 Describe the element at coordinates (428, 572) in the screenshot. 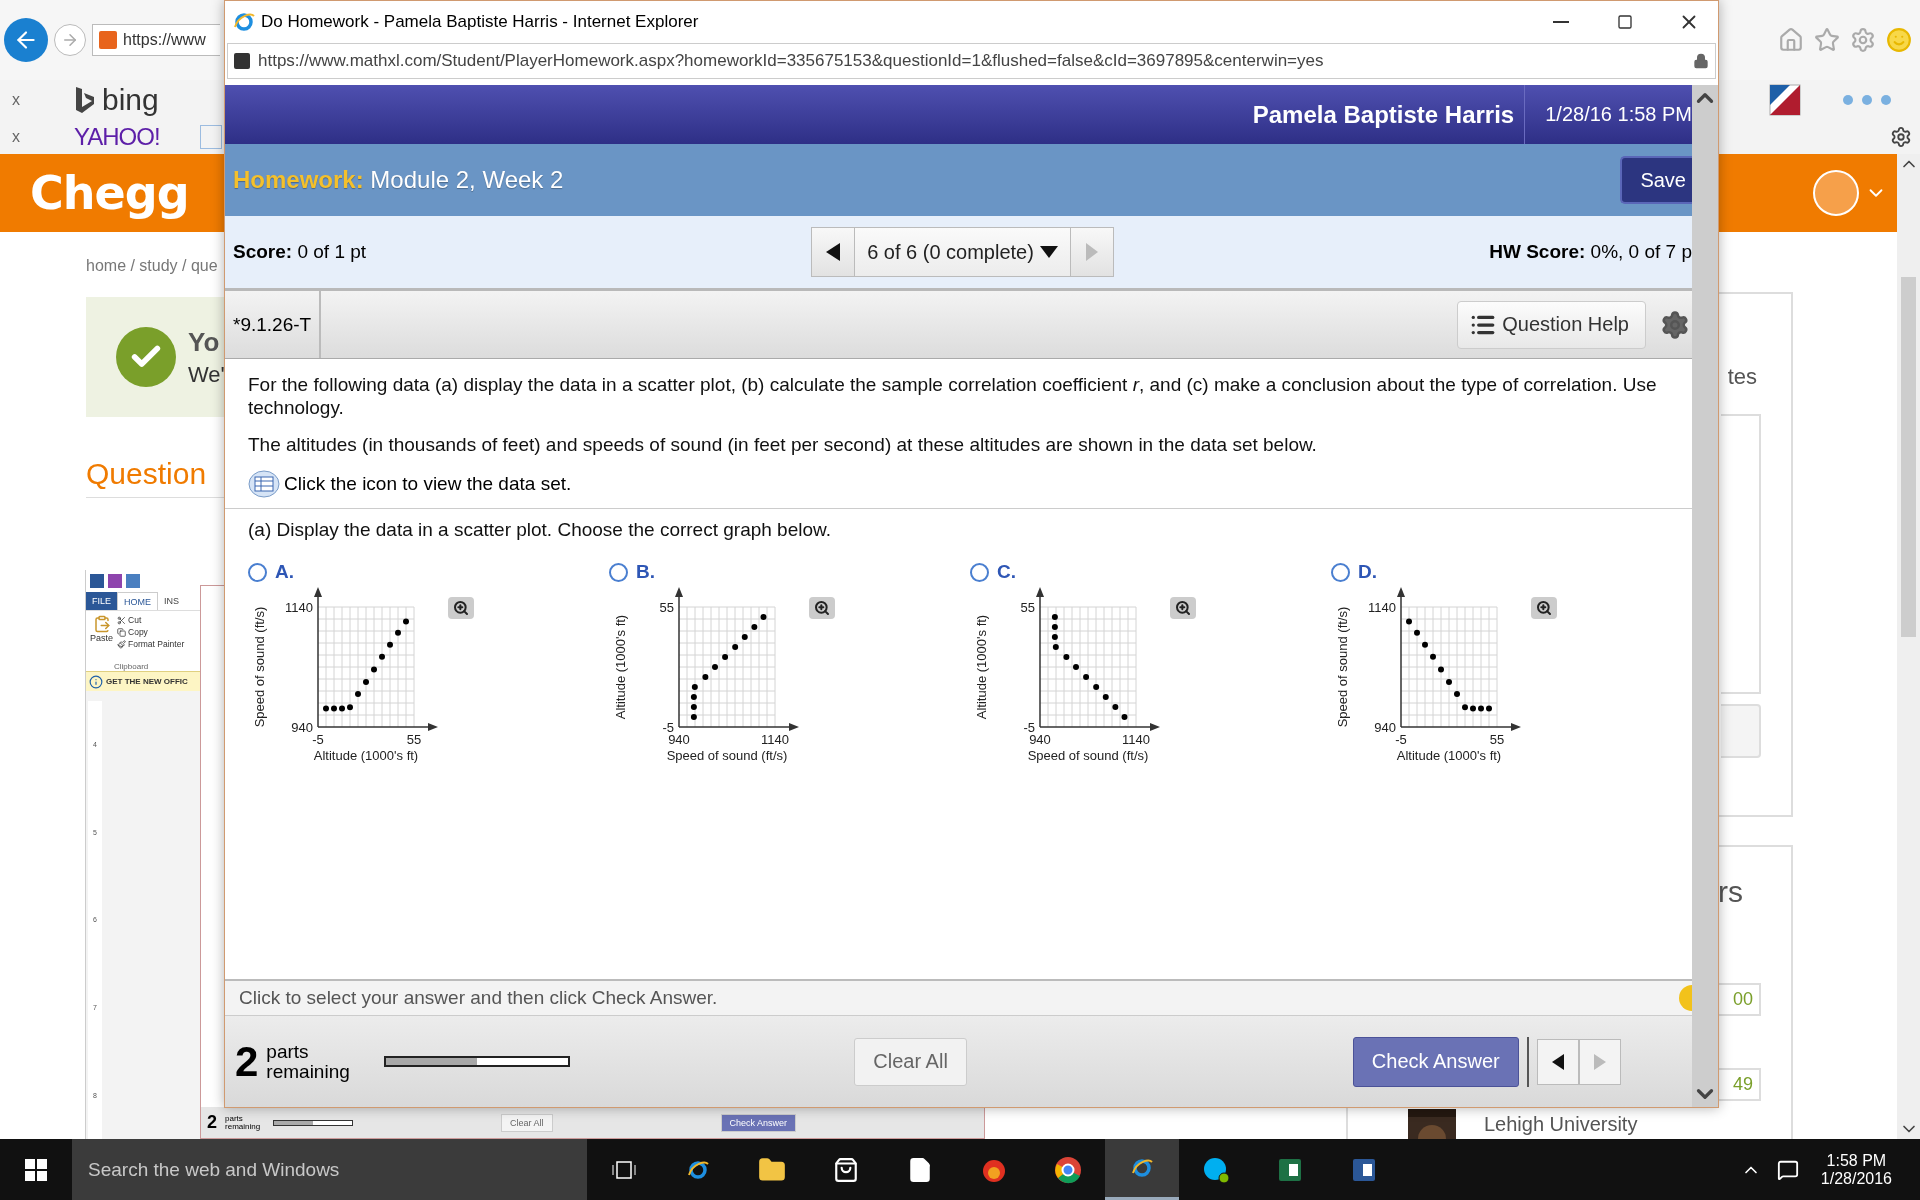

I see `answer-radio: A.` at that location.